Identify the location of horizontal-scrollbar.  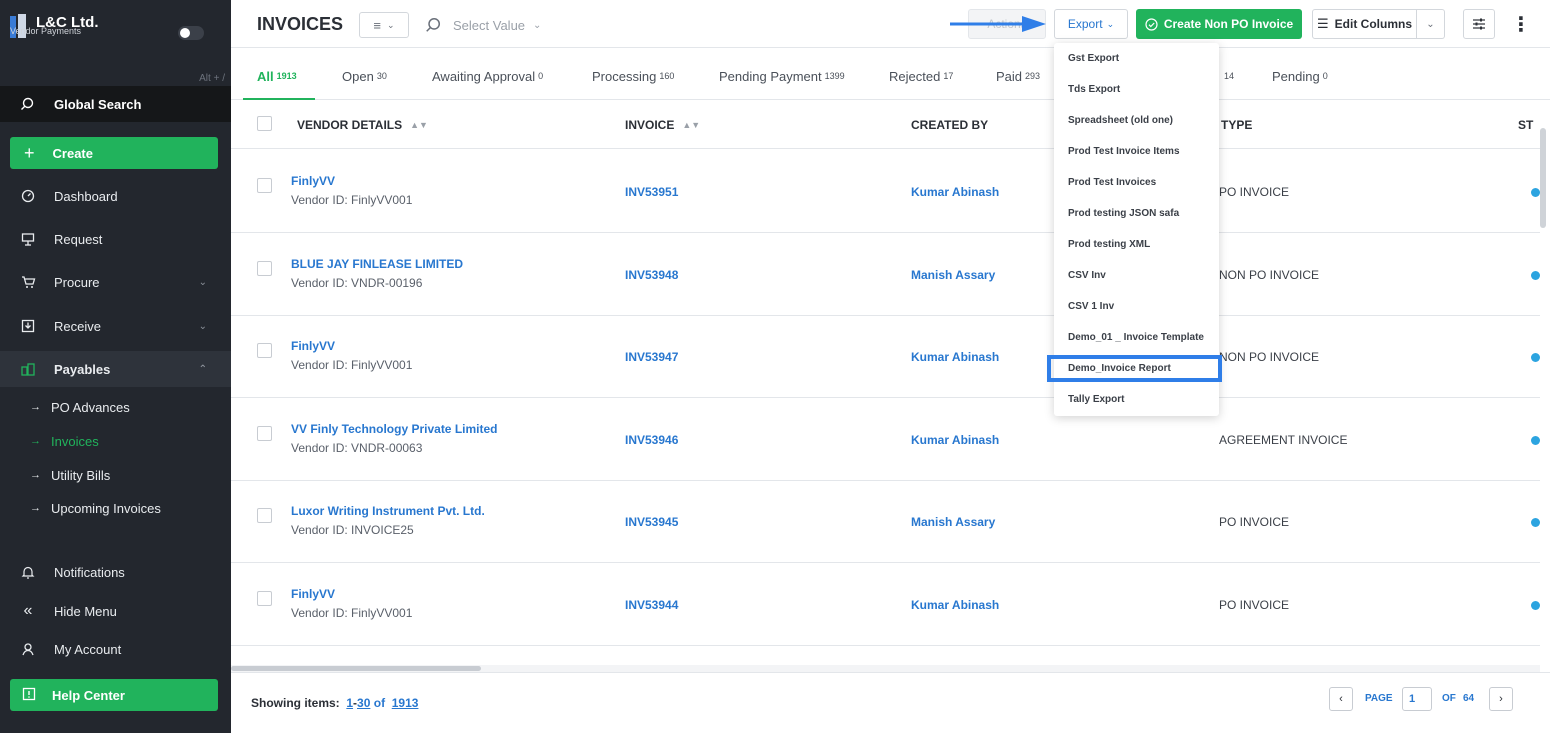
(356, 668).